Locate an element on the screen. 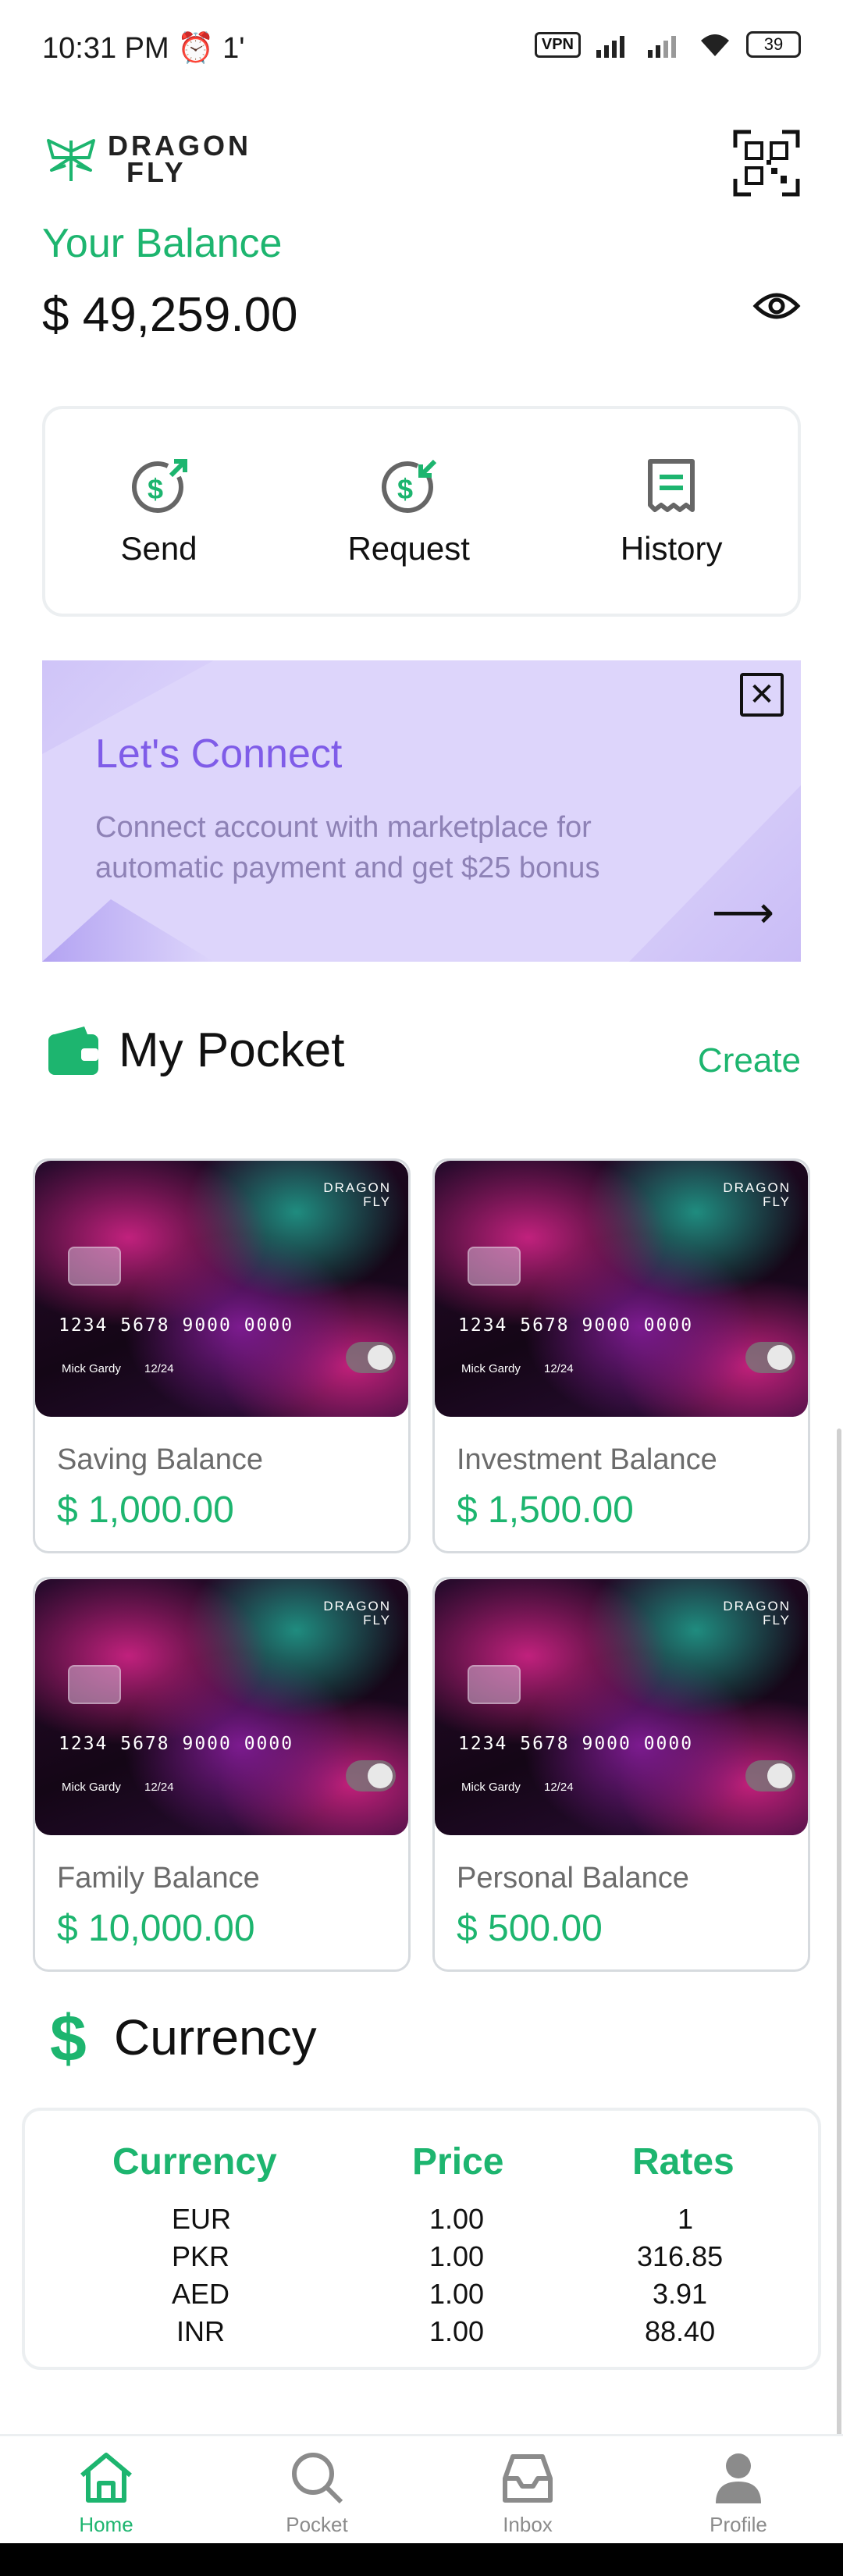 The image size is (843, 2576). app-logo: DRAGON FLY is located at coordinates (146, 158).